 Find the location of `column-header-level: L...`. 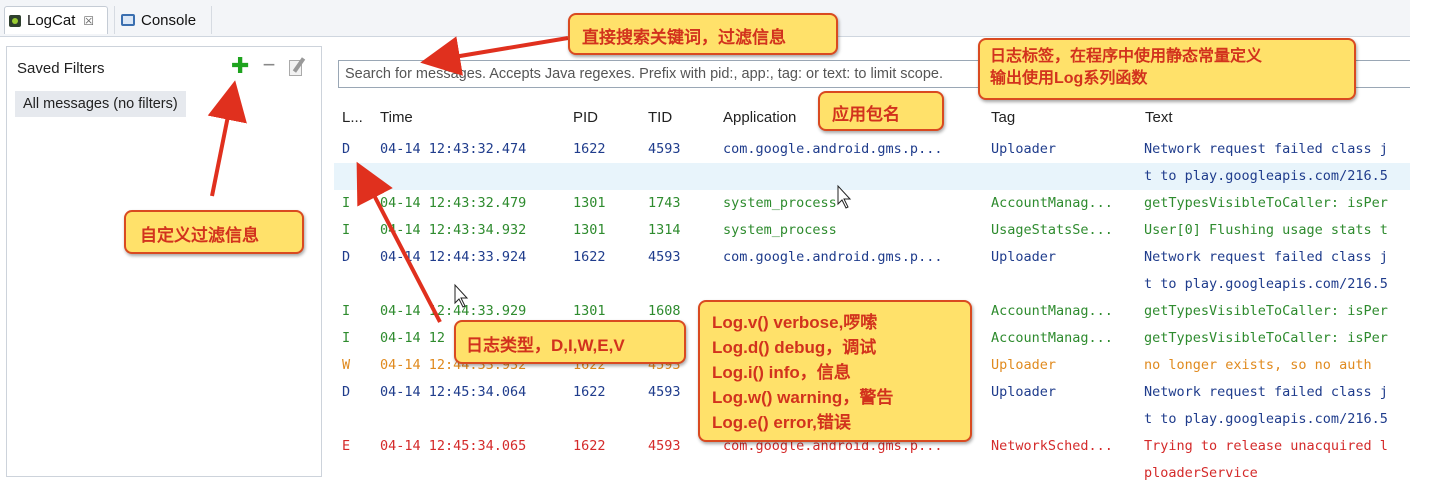

column-header-level: L... is located at coordinates (352, 117).